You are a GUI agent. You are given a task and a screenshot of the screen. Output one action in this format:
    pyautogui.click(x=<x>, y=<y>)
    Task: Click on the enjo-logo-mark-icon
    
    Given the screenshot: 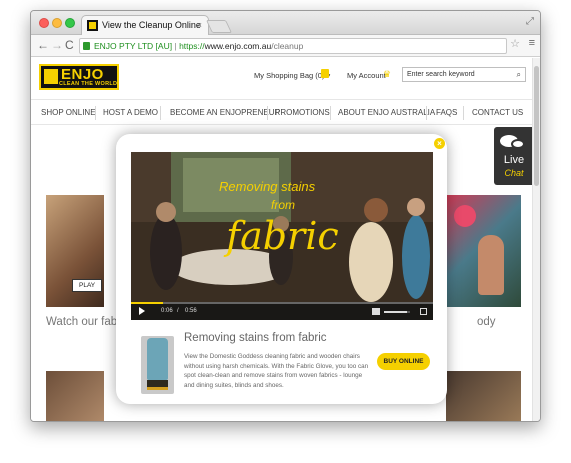 What is the action you would take?
    pyautogui.click(x=51, y=76)
    